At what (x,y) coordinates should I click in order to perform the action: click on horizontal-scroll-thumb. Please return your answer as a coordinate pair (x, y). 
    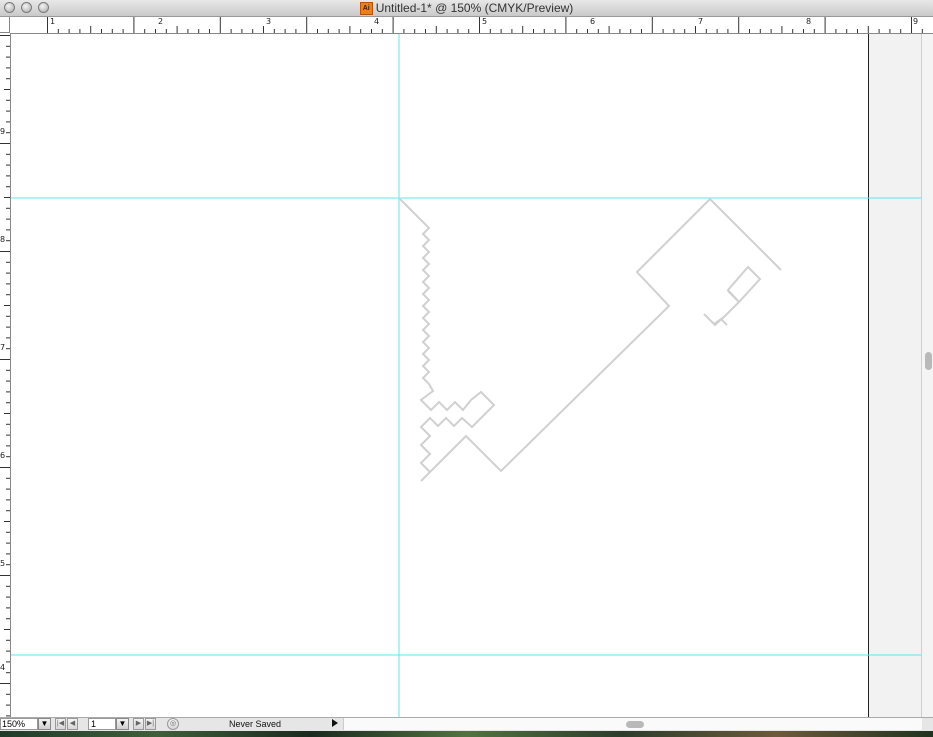
    Looking at the image, I should click on (635, 724).